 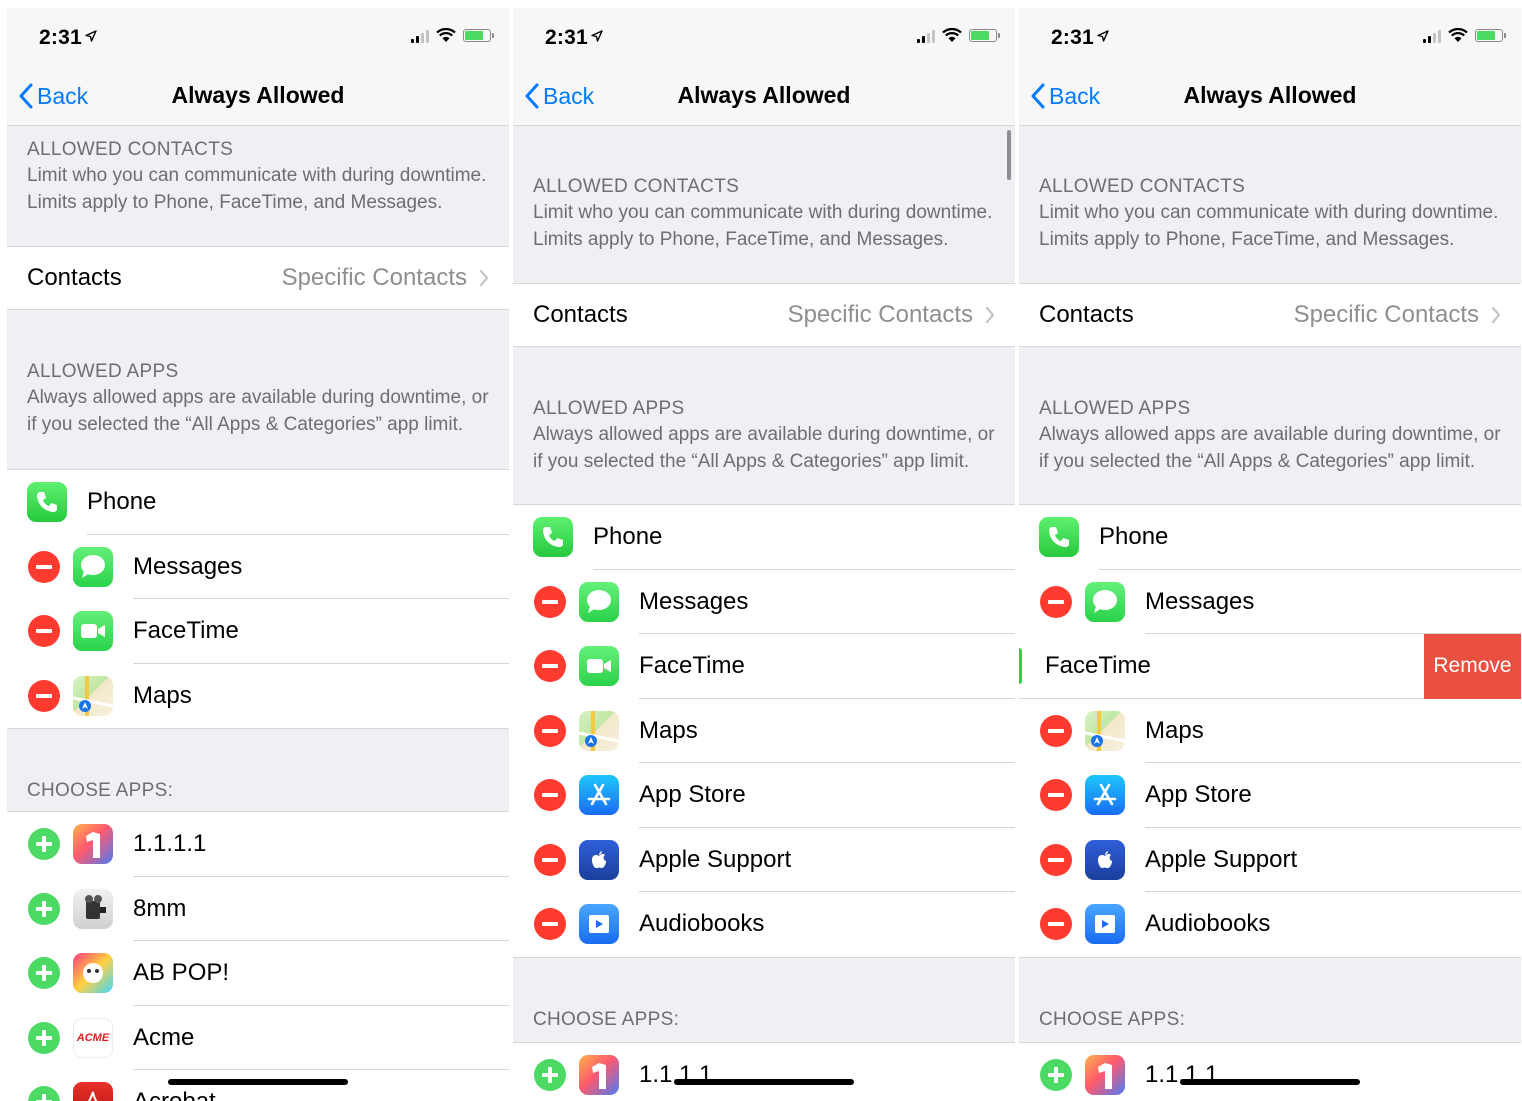 What do you see at coordinates (181, 973) in the screenshot?
I see `app-name: AB POP!` at bounding box center [181, 973].